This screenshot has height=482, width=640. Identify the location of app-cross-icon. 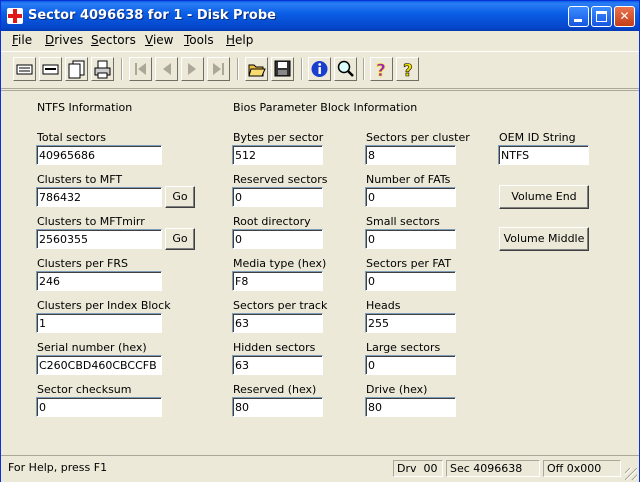
(15, 16).